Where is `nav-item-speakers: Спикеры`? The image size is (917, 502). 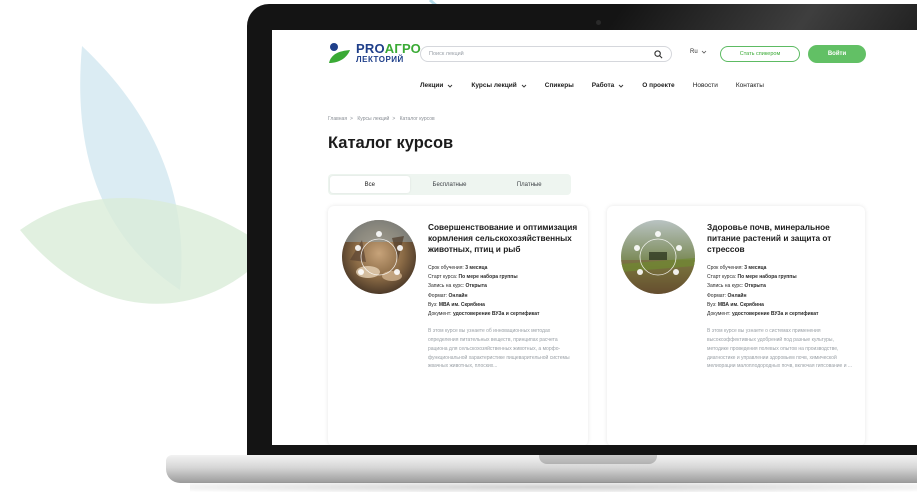 nav-item-speakers: Спикеры is located at coordinates (559, 85).